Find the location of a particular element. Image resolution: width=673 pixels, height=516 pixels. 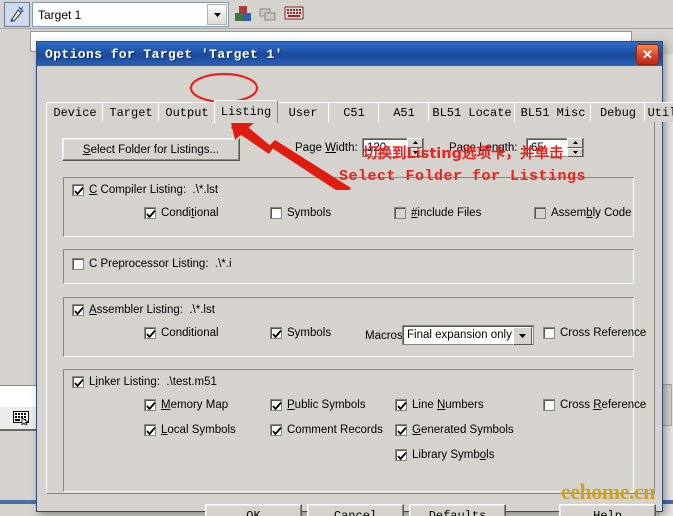

c-compiler-assembly-code-checkbox: Assembly Code is located at coordinates (583, 213).